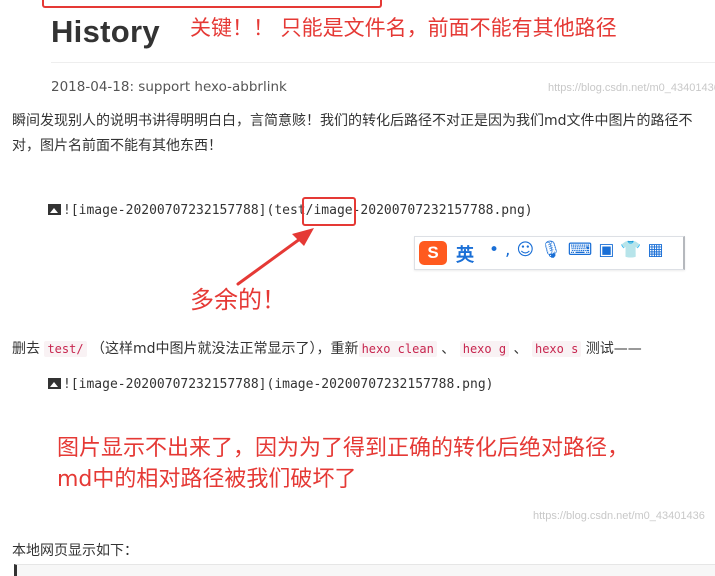 The height and width of the screenshot is (576, 715). What do you see at coordinates (403, 28) in the screenshot?
I see `annotation-top: 关键！！ 只能是文件名，前面不能有其他路径` at bounding box center [403, 28].